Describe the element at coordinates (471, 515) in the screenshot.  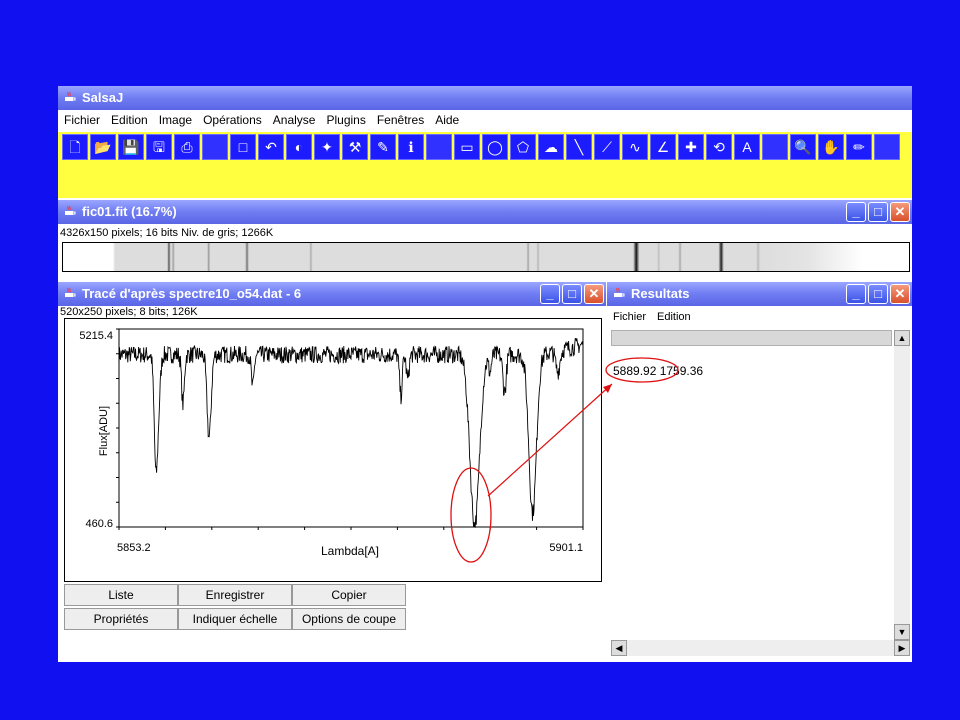
I see `highlight-ellipse-plot` at that location.